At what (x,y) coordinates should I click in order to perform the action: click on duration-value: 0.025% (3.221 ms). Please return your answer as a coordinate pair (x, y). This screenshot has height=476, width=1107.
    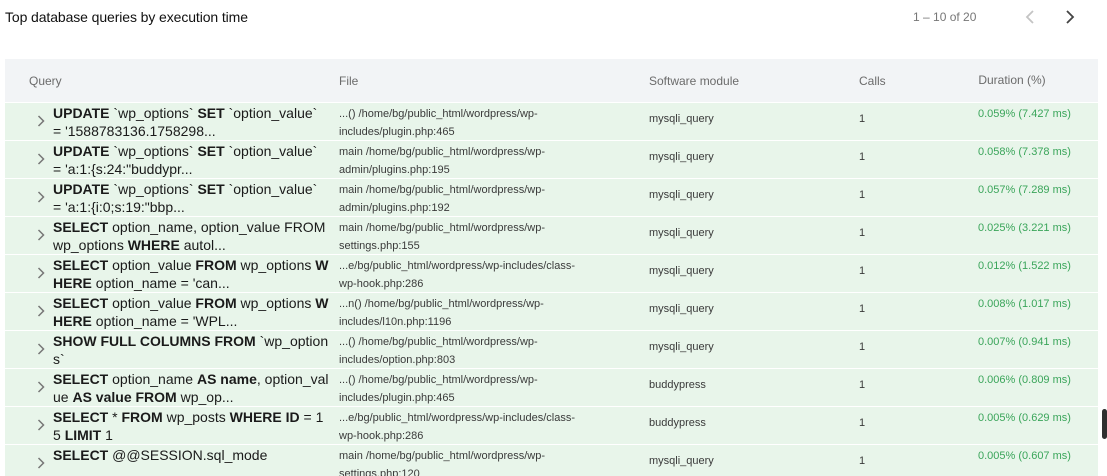
    Looking at the image, I should click on (1024, 228).